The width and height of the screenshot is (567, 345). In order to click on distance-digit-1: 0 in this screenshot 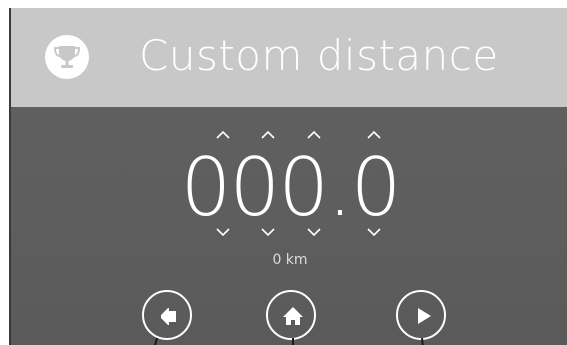, I will do `click(205, 187)`.